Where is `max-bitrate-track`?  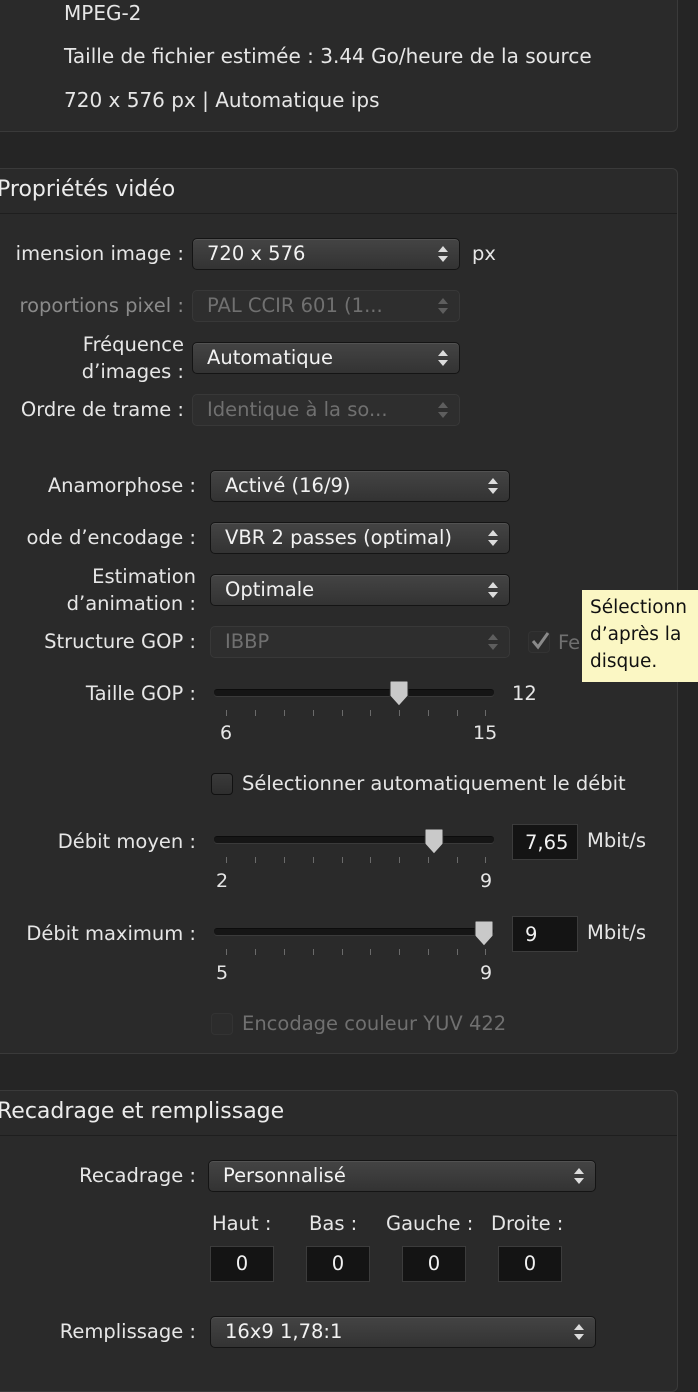 max-bitrate-track is located at coordinates (354, 931).